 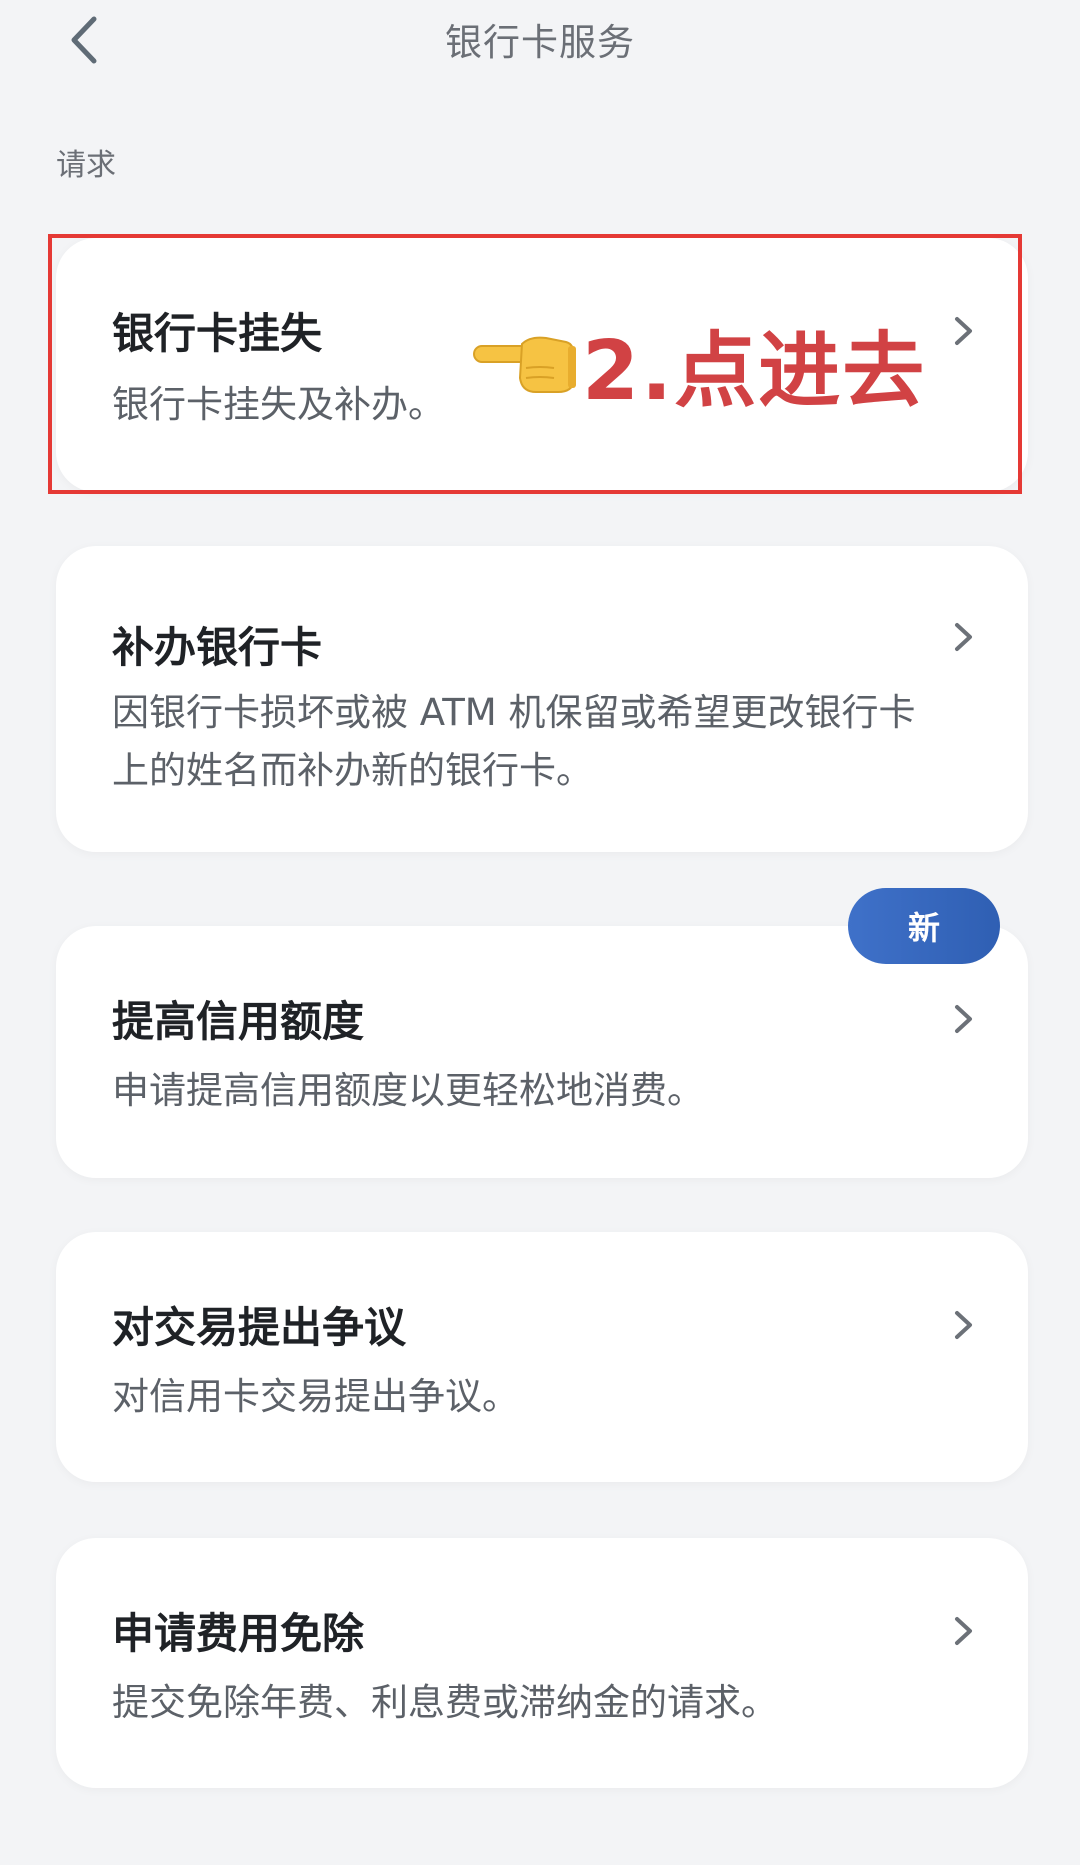 What do you see at coordinates (445, 1702) in the screenshot?
I see `card-description: 提交免除年费、利息费或滞纳金的请求。` at bounding box center [445, 1702].